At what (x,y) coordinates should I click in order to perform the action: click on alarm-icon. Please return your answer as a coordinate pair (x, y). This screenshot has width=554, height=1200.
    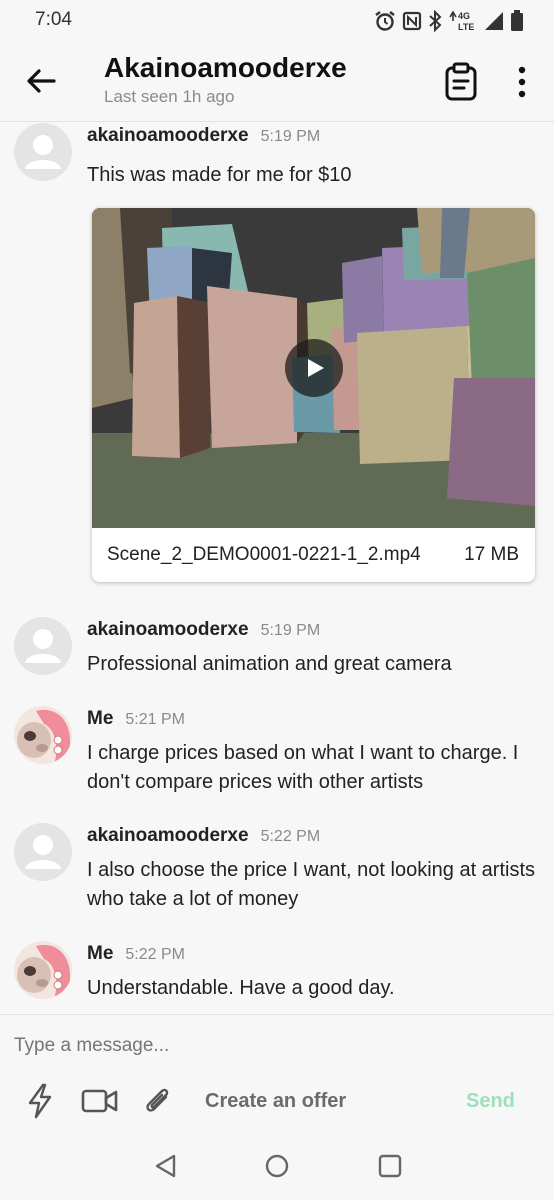
    Looking at the image, I should click on (385, 21).